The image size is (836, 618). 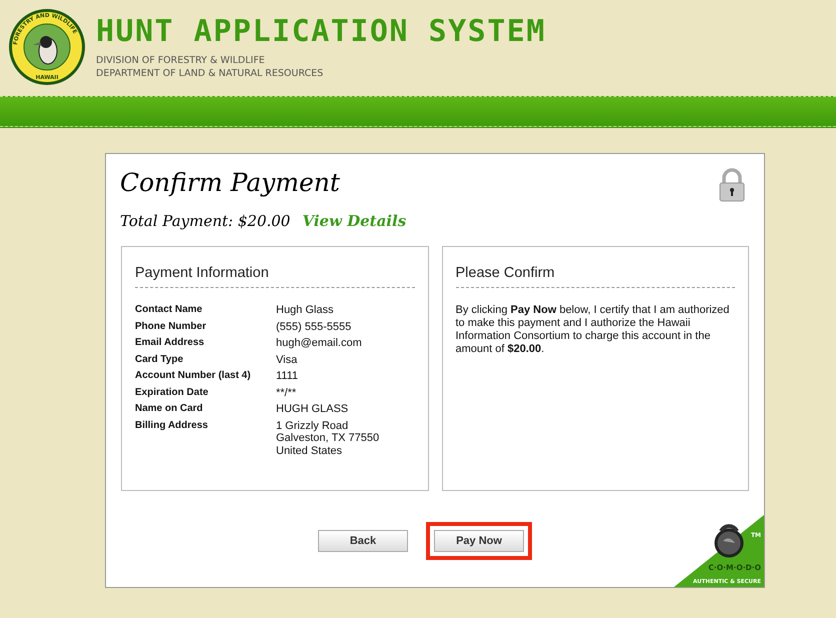 What do you see at coordinates (170, 343) in the screenshot?
I see `field-label: Email Address` at bounding box center [170, 343].